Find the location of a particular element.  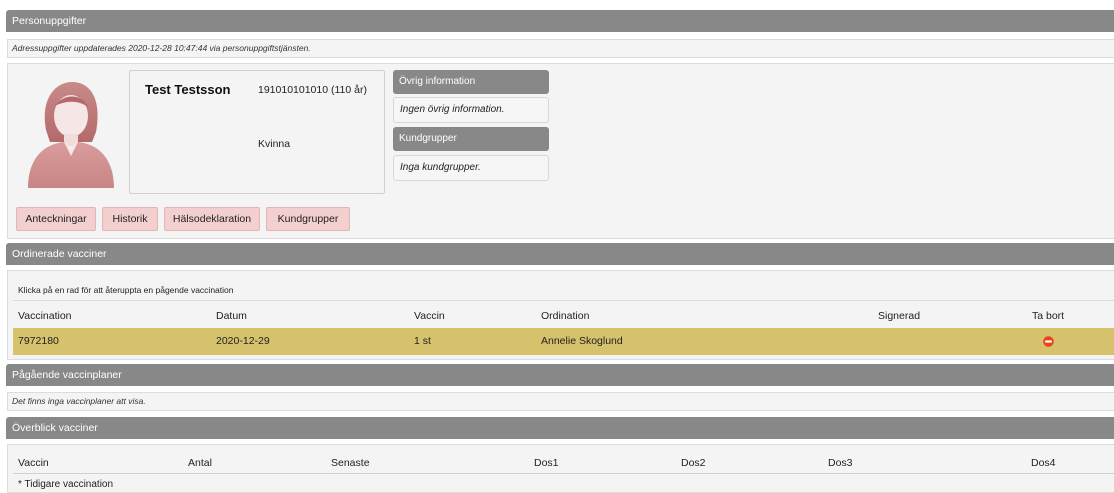

ordinerade-header: Ordinerade vacciner is located at coordinates (560, 254).